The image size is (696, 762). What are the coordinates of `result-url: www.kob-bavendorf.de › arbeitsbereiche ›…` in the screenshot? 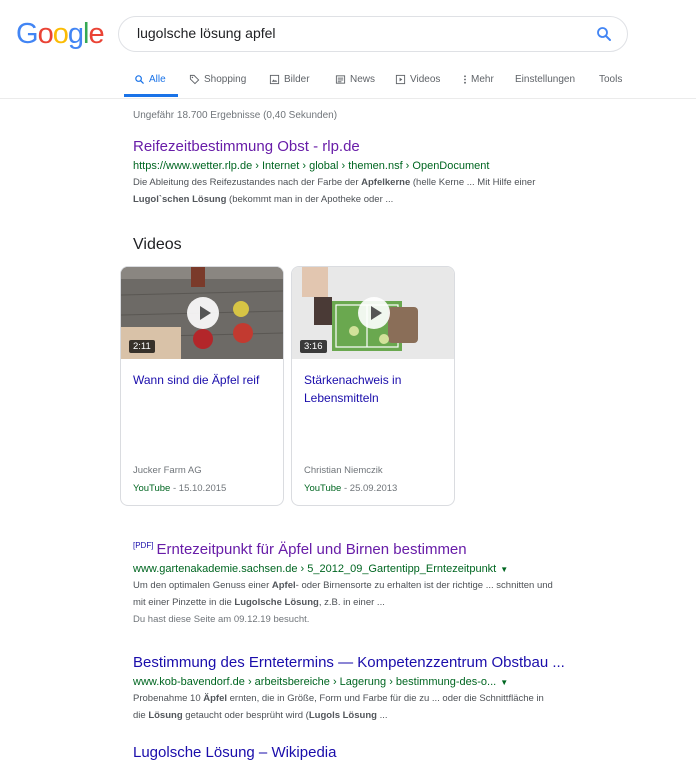 It's located at (368, 682).